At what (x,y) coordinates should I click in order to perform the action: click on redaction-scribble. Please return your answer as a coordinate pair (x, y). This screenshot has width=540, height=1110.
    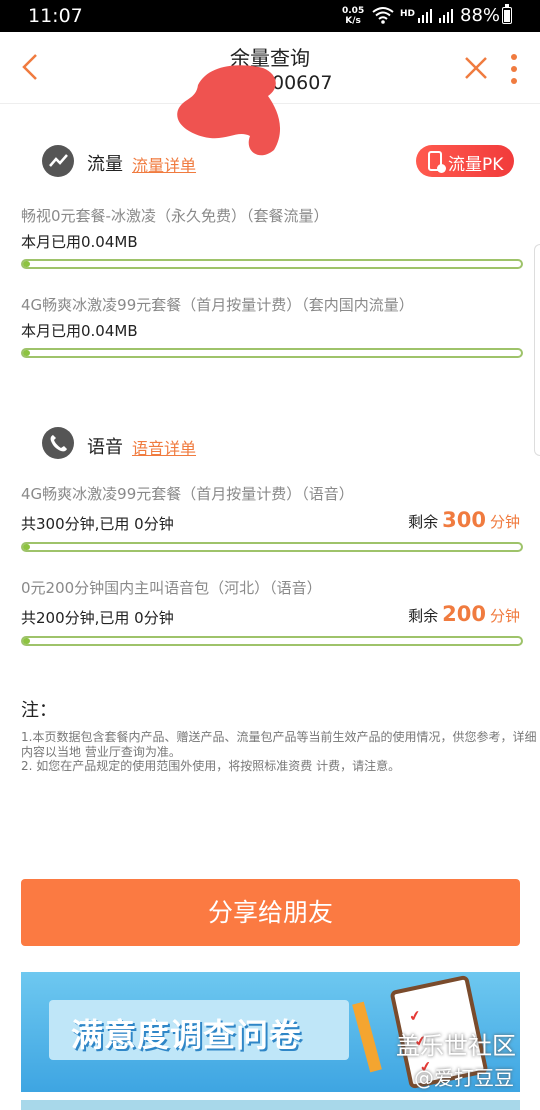
    Looking at the image, I should click on (229, 110).